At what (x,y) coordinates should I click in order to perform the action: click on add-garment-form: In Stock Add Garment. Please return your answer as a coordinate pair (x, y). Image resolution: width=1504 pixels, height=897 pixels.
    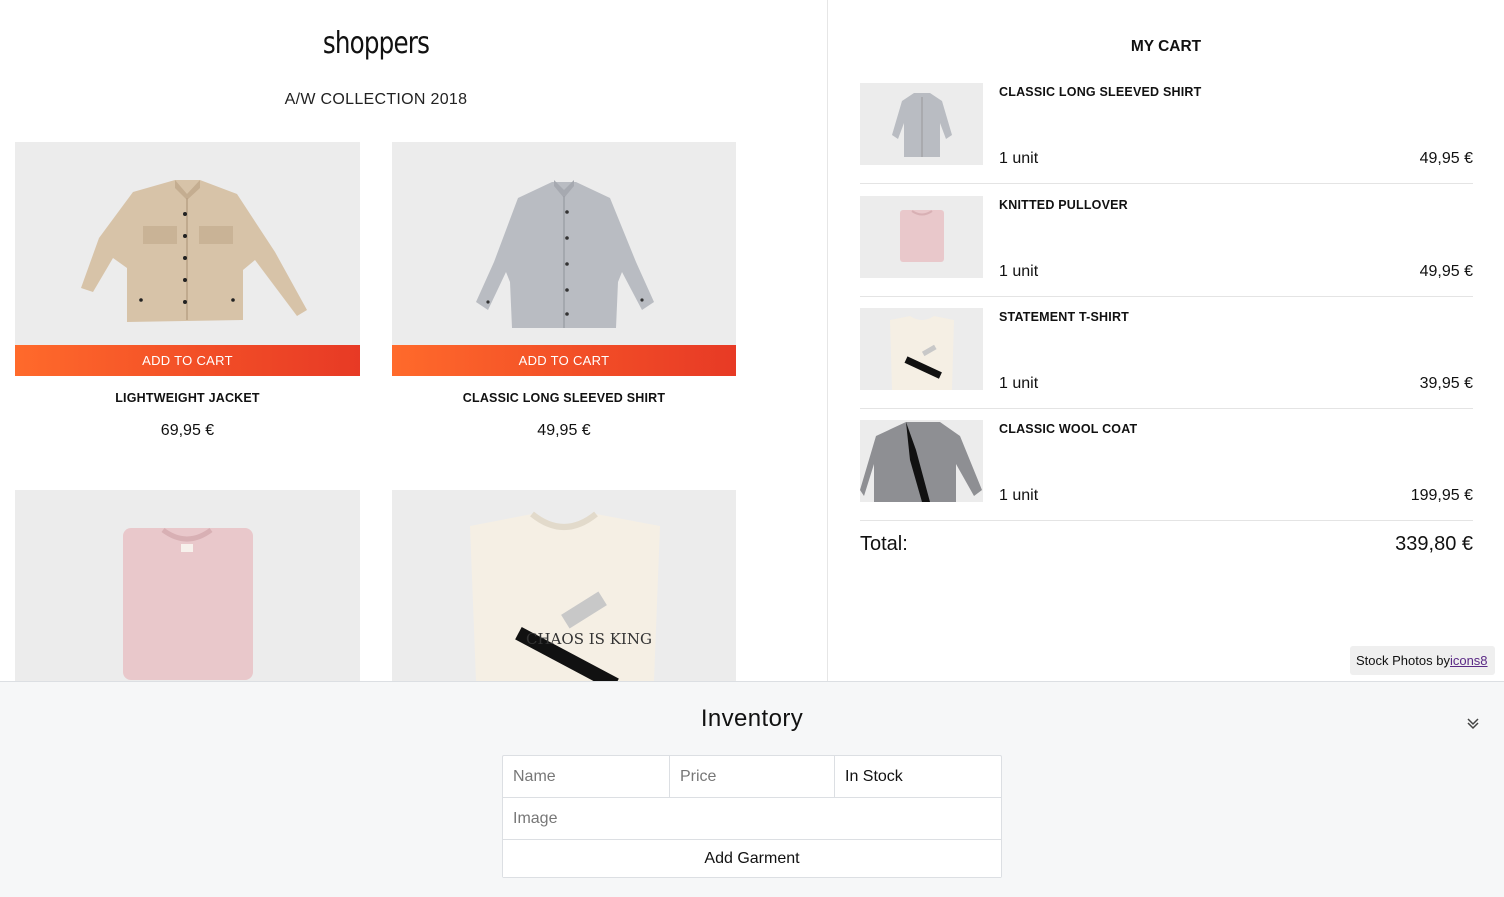
    Looking at the image, I should click on (752, 816).